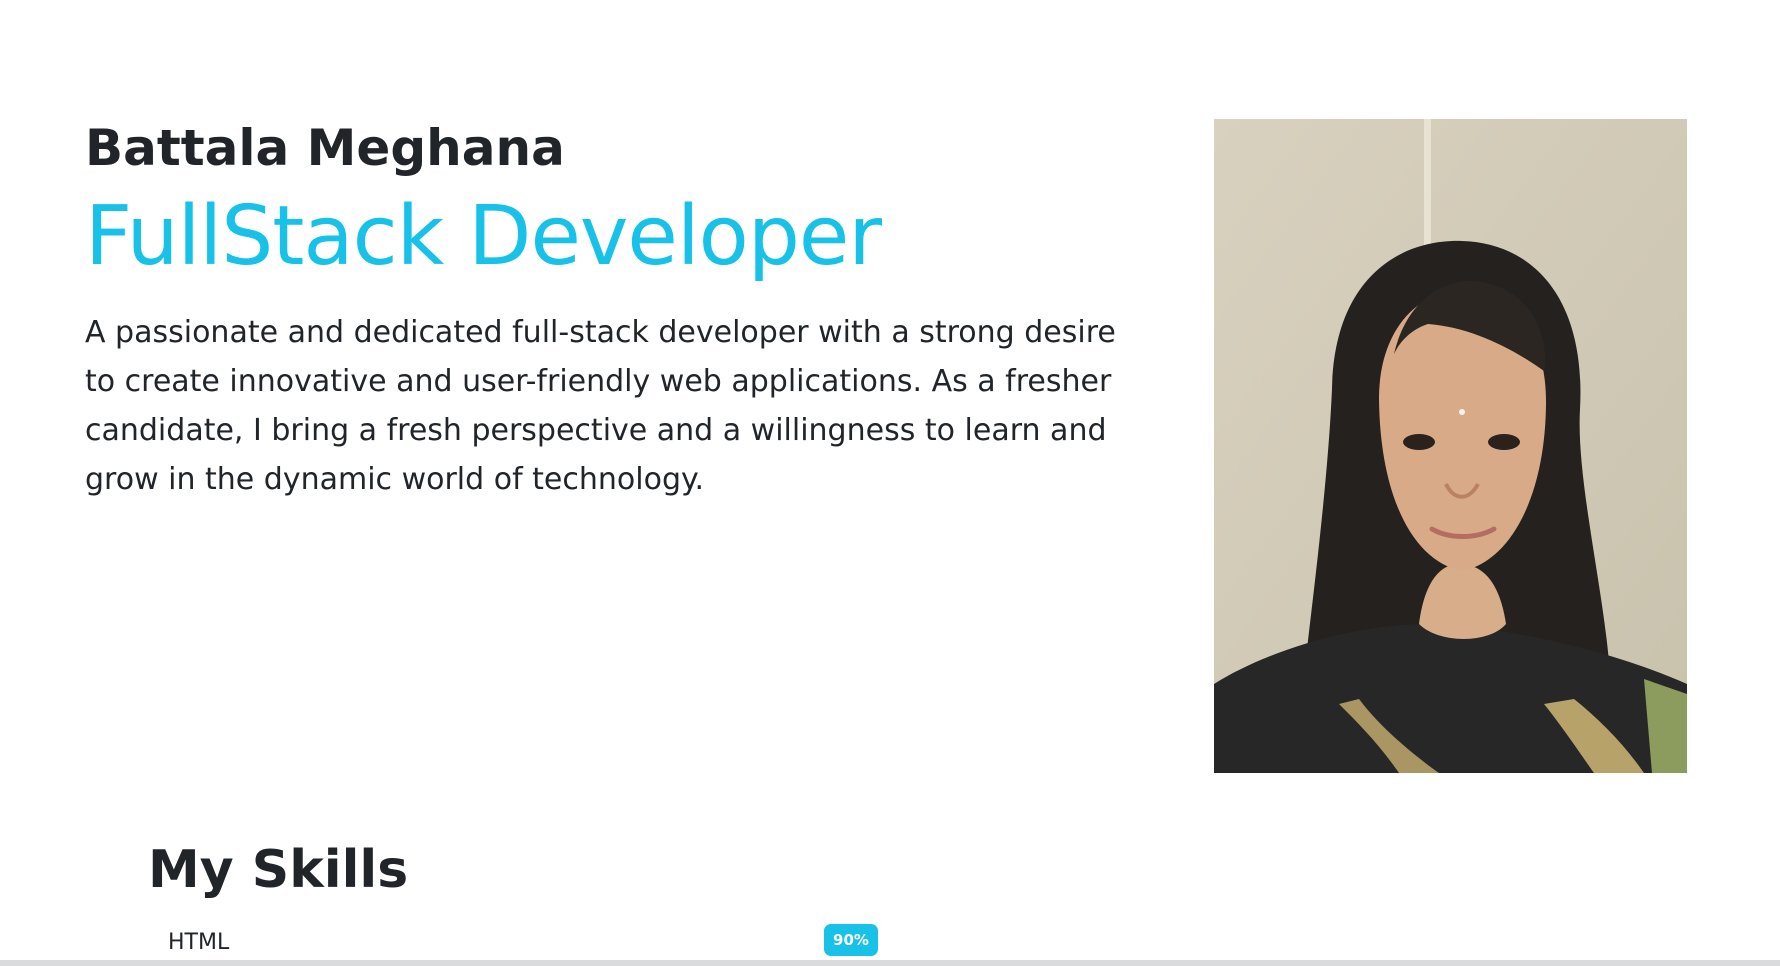 Image resolution: width=1780 pixels, height=966 pixels. Describe the element at coordinates (325, 148) in the screenshot. I see `person-name: Battala Meghana` at that location.